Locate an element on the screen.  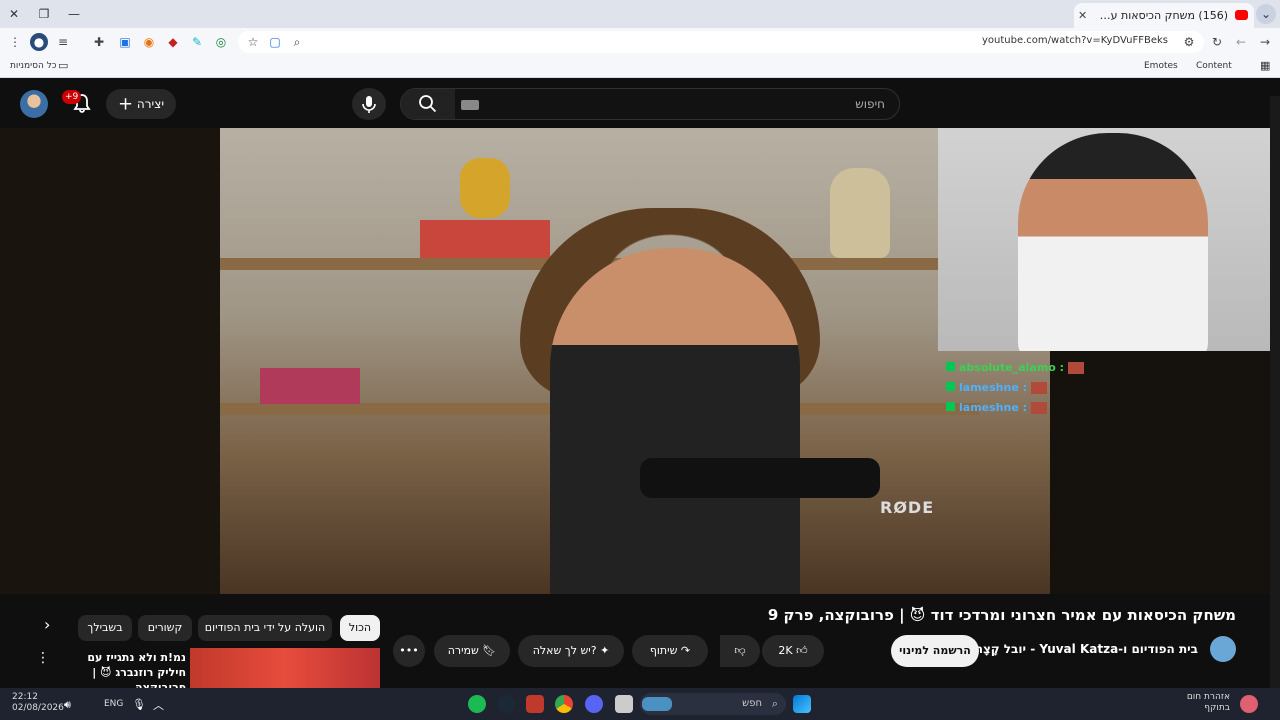
extension-red-icon: ◆ is located at coordinates (173, 42).